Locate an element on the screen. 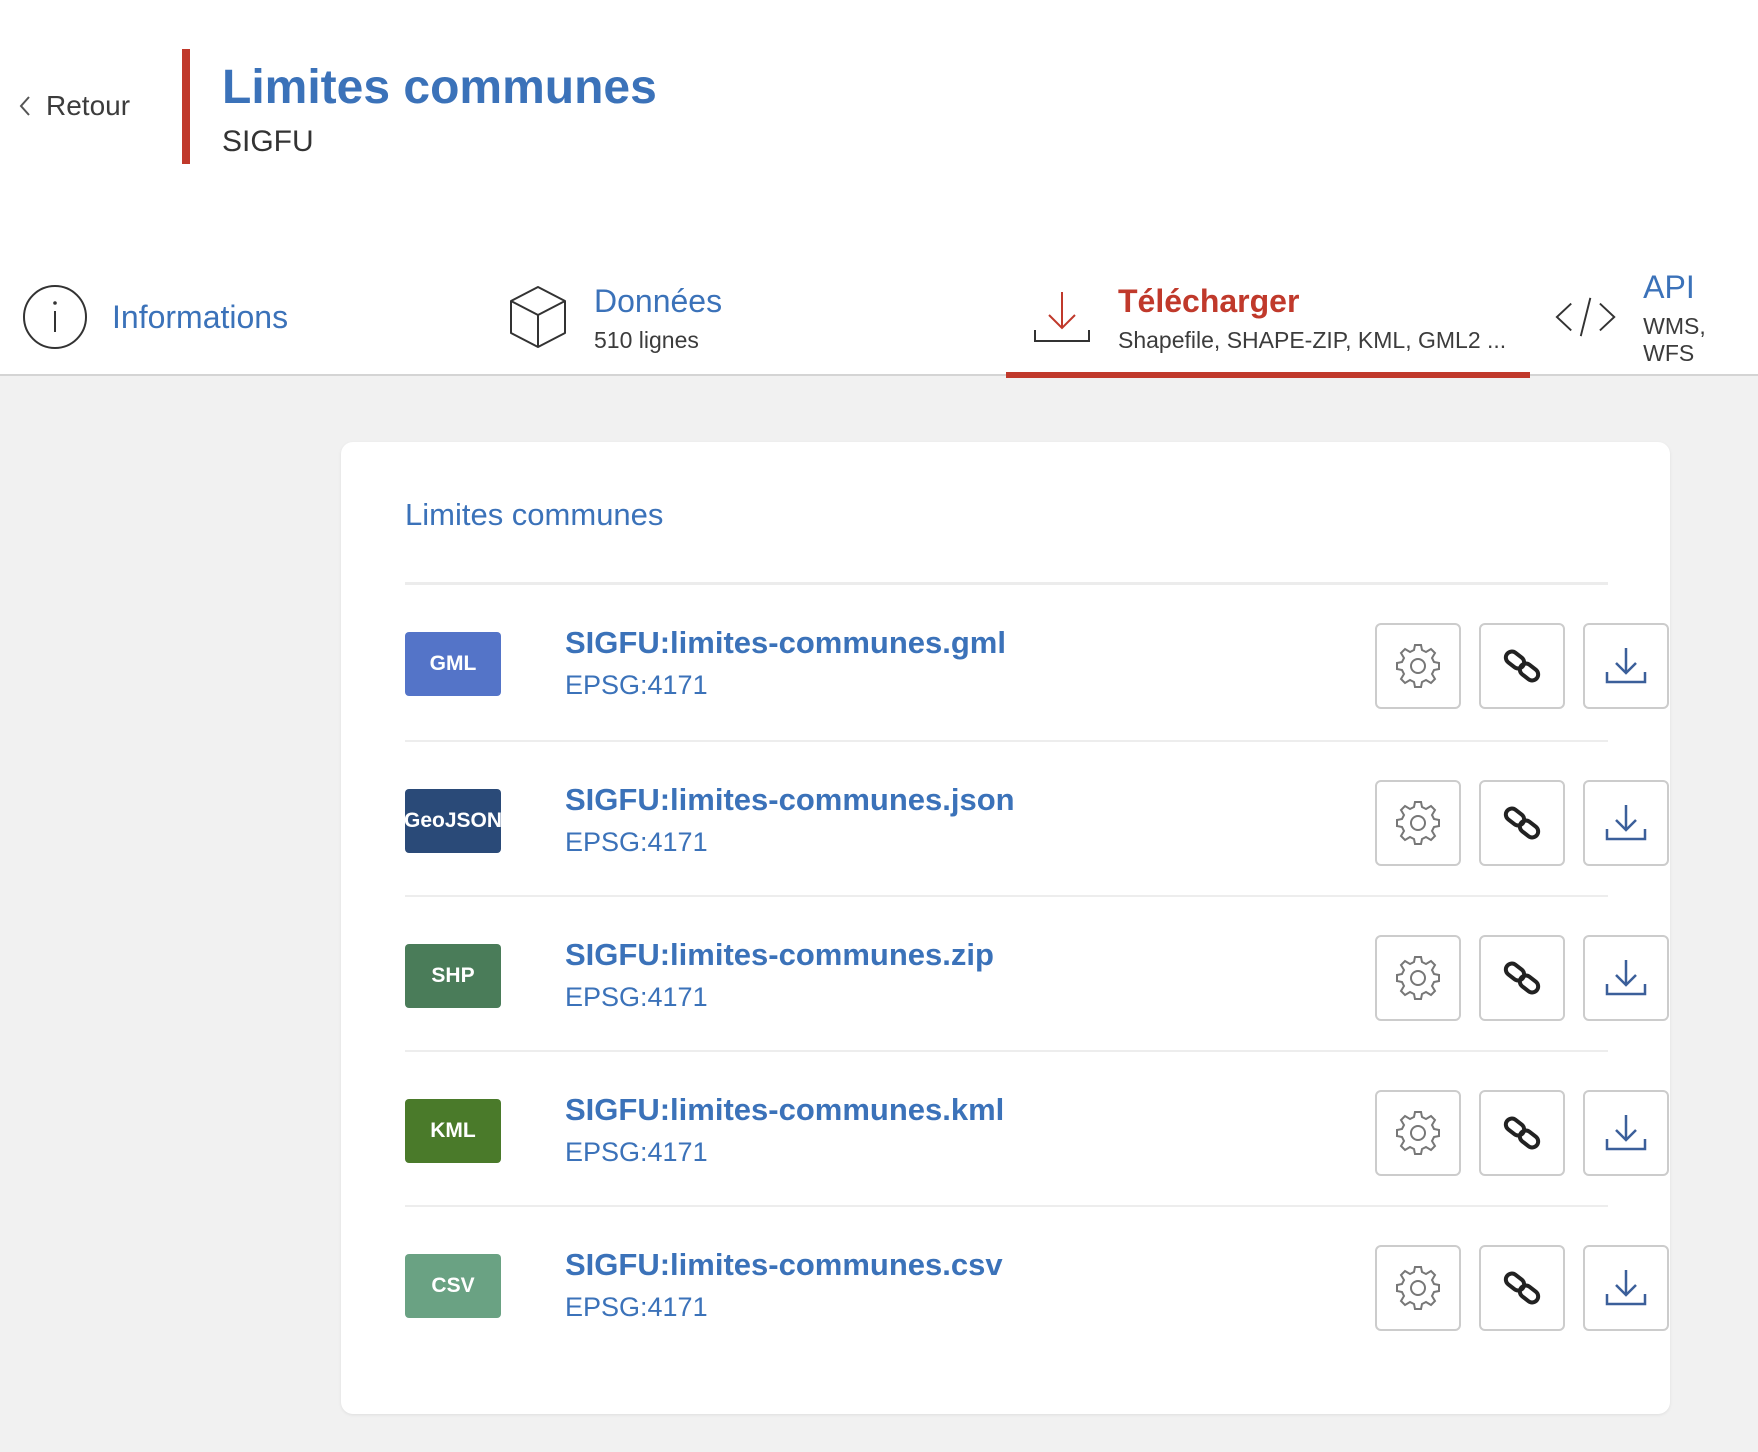  back-label: Retour is located at coordinates (88, 105).